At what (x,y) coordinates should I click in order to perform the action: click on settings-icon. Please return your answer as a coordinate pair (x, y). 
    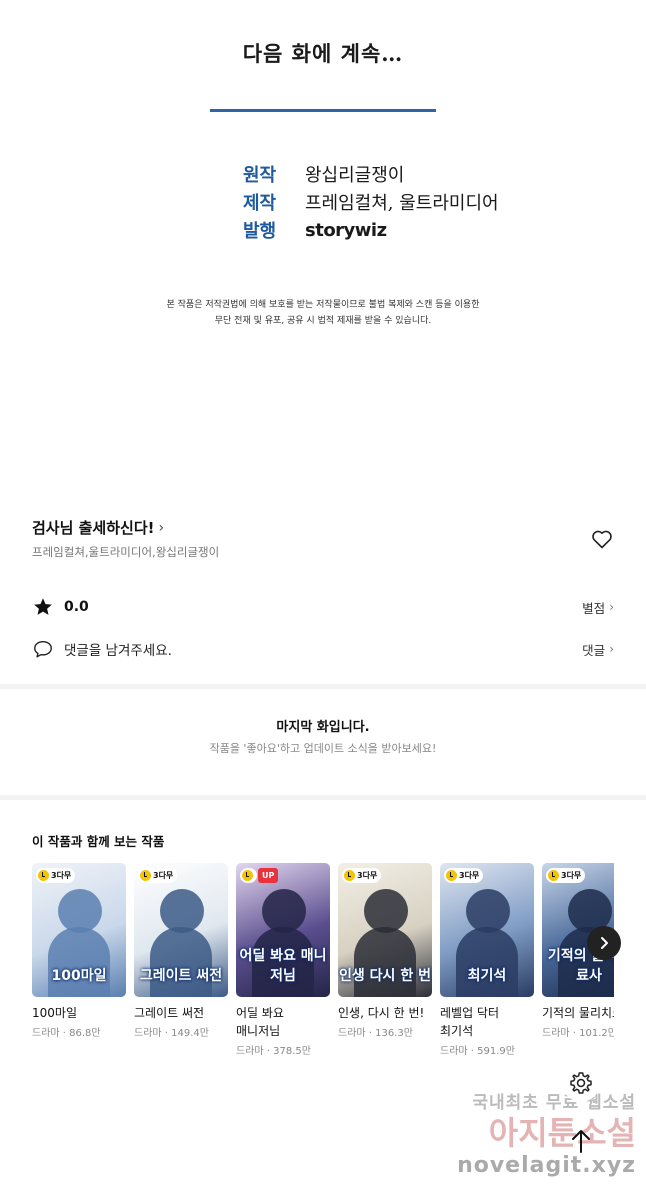
    Looking at the image, I should click on (581, 1083).